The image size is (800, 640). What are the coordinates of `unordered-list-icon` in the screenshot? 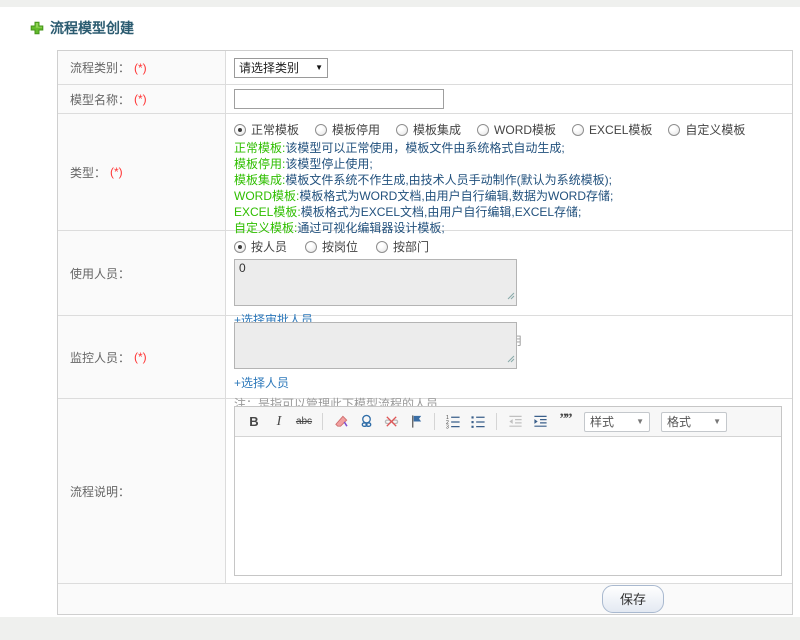 It's located at (477, 422).